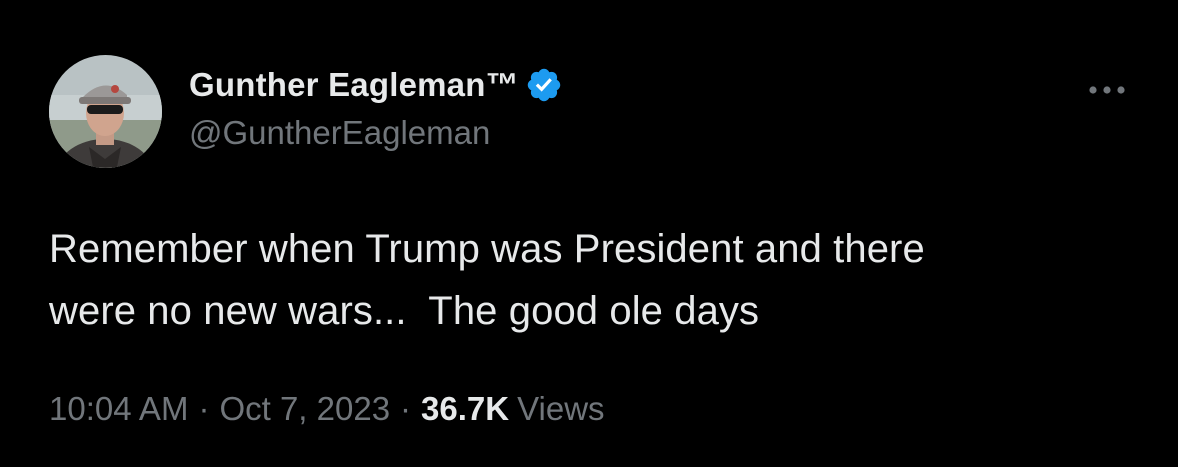 The height and width of the screenshot is (467, 1178). I want to click on tweet-date: Oct 7, 2023, so click(304, 409).